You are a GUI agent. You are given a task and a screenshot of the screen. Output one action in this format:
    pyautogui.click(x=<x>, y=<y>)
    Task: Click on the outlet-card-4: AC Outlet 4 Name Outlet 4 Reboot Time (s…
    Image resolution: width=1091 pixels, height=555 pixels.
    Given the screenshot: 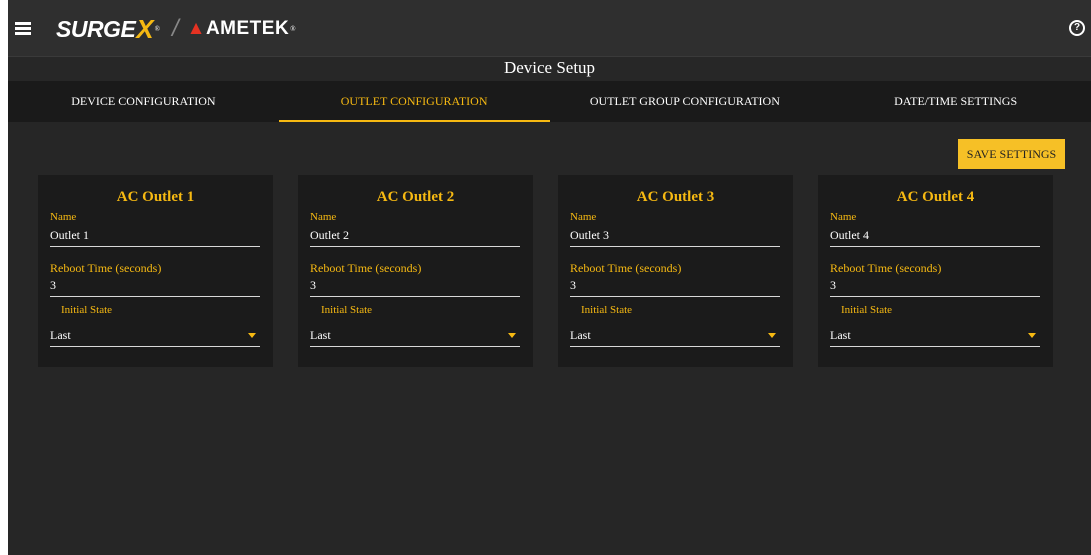 What is the action you would take?
    pyautogui.click(x=935, y=271)
    